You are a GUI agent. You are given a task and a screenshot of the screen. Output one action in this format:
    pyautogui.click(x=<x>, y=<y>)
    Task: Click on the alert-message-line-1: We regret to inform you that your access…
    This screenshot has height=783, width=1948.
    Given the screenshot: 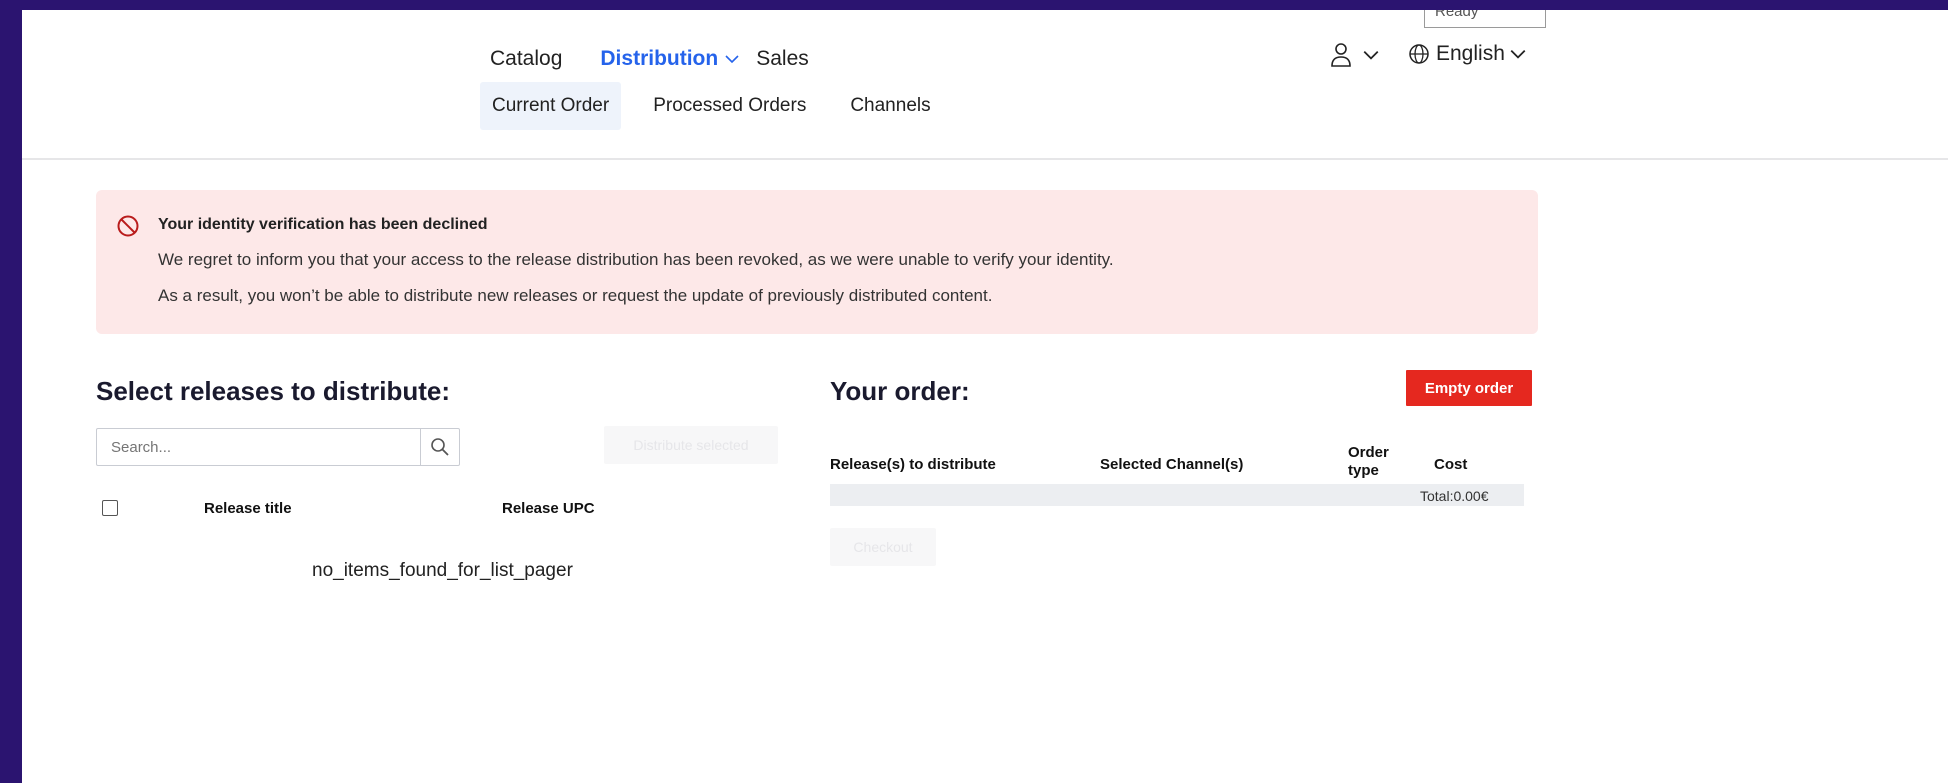 What is the action you would take?
    pyautogui.click(x=636, y=259)
    